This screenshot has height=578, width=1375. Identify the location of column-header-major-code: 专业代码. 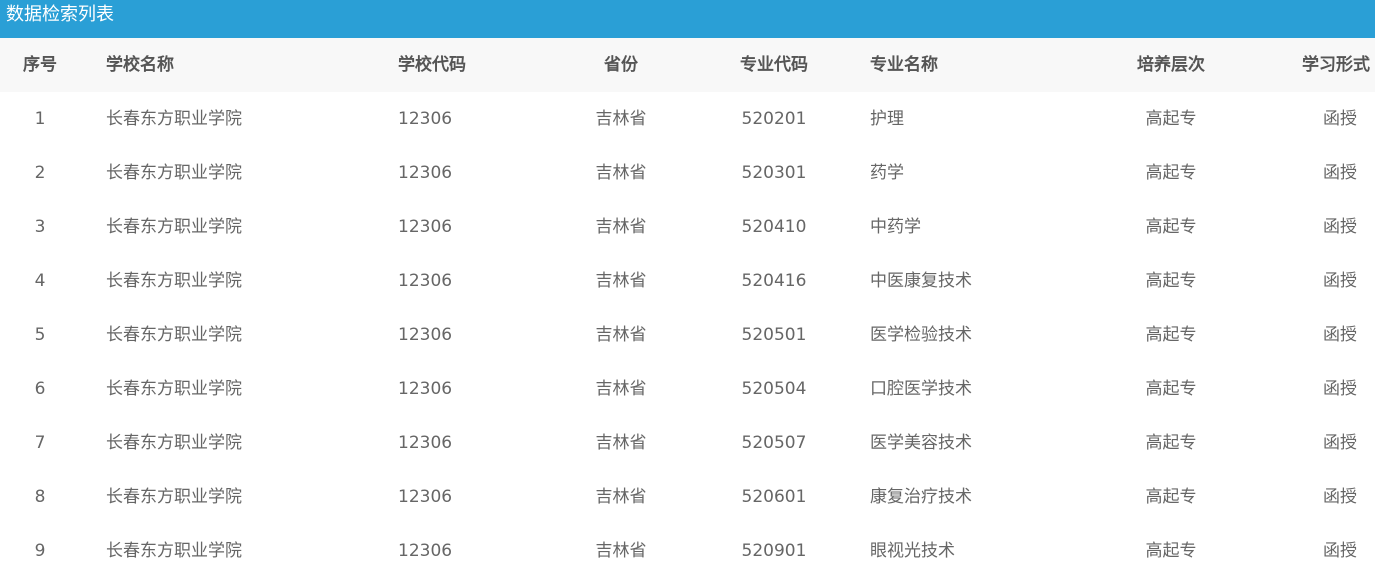
(774, 65).